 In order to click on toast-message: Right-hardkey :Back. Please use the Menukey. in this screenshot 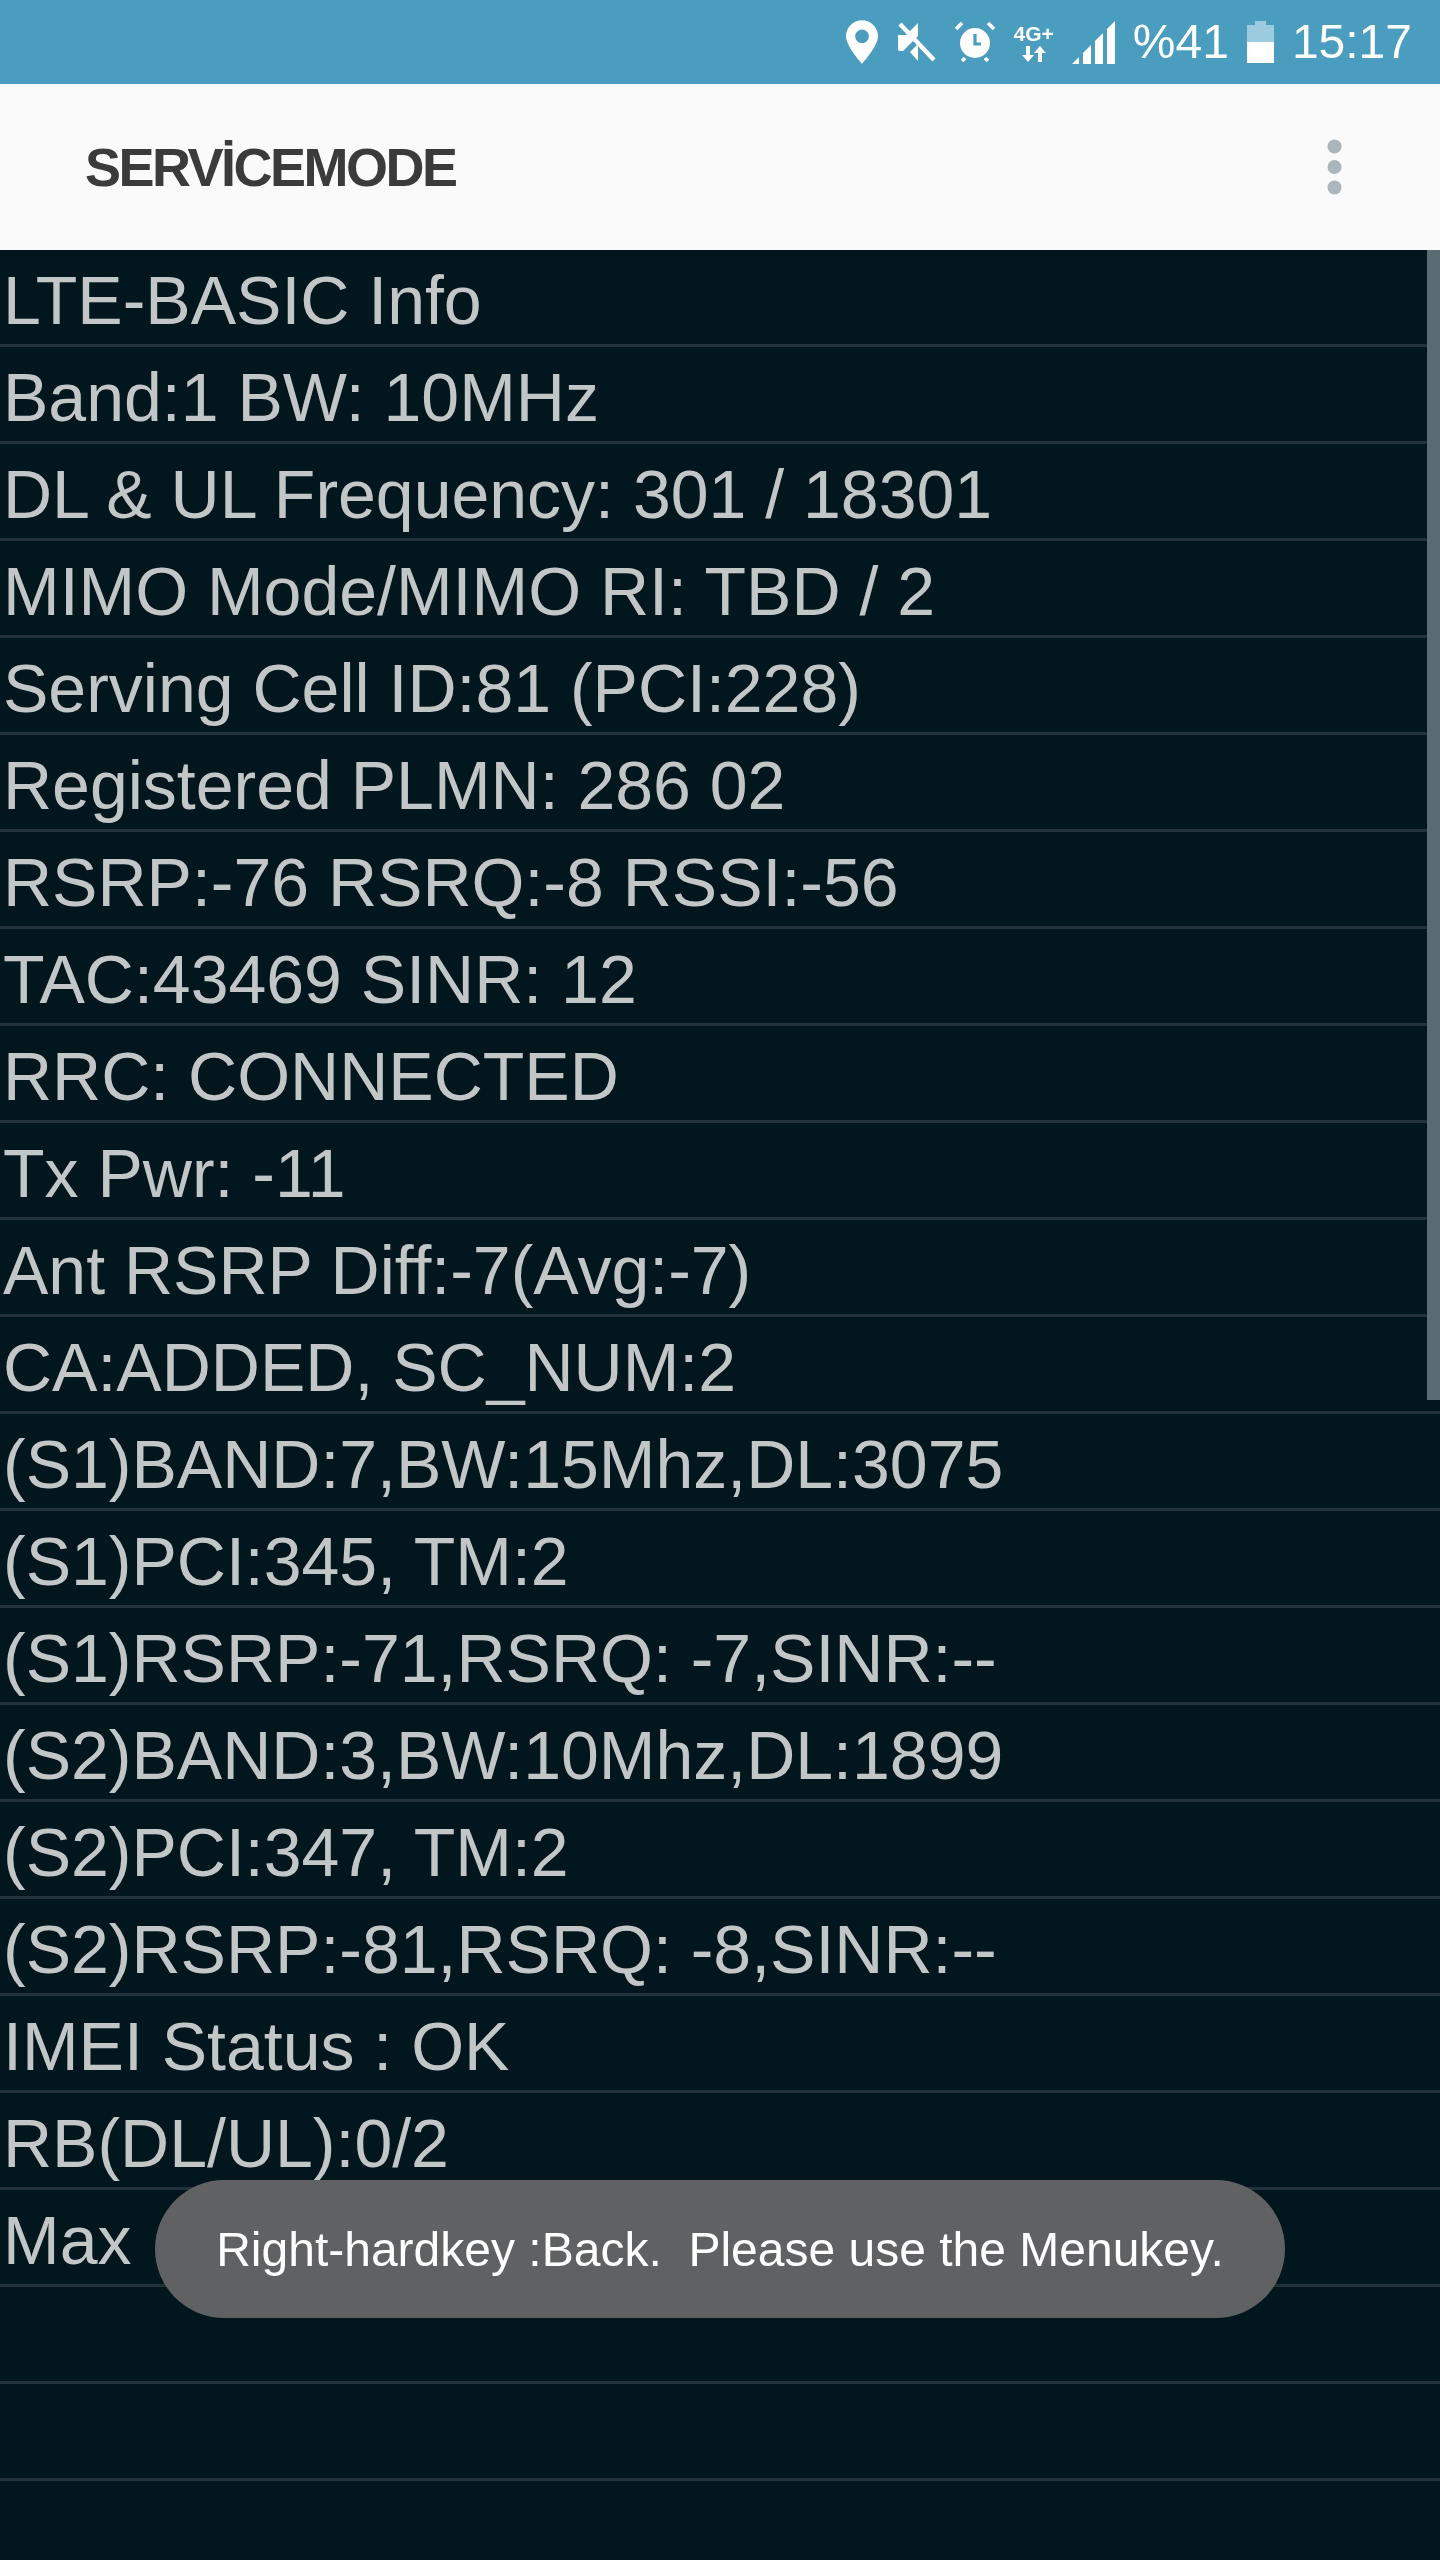, I will do `click(720, 2249)`.